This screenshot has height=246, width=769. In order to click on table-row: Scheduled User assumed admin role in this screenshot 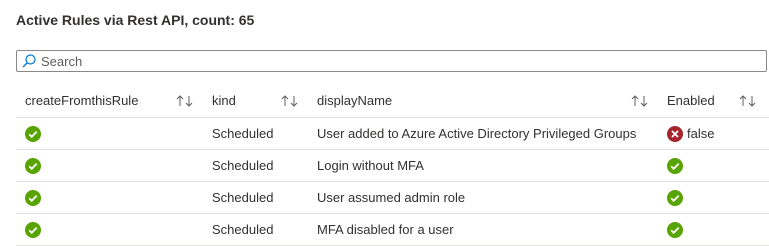, I will do `click(392, 198)`.